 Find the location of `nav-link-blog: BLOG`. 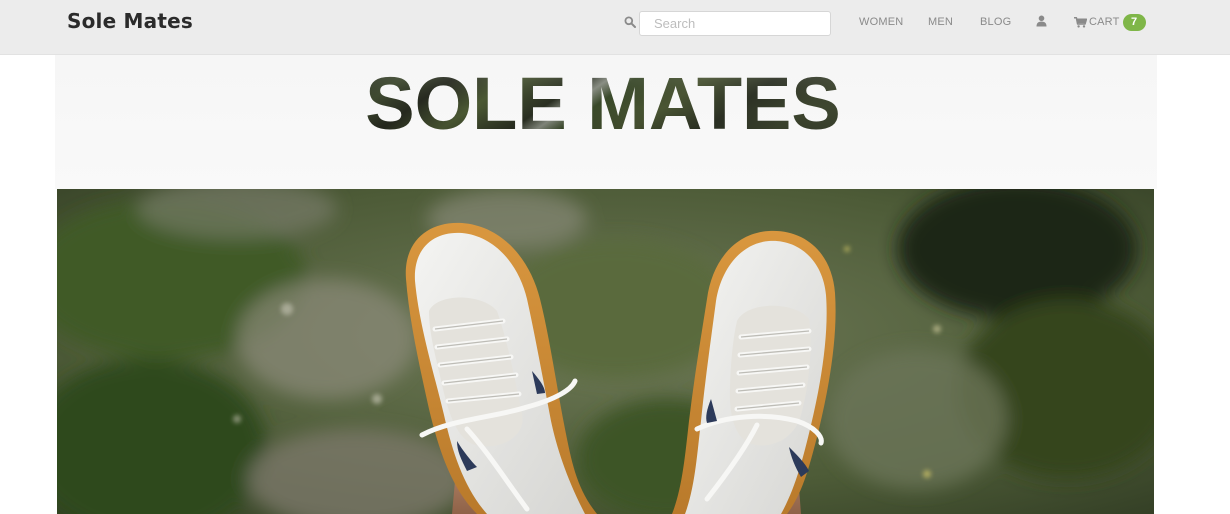

nav-link-blog: BLOG is located at coordinates (995, 22).